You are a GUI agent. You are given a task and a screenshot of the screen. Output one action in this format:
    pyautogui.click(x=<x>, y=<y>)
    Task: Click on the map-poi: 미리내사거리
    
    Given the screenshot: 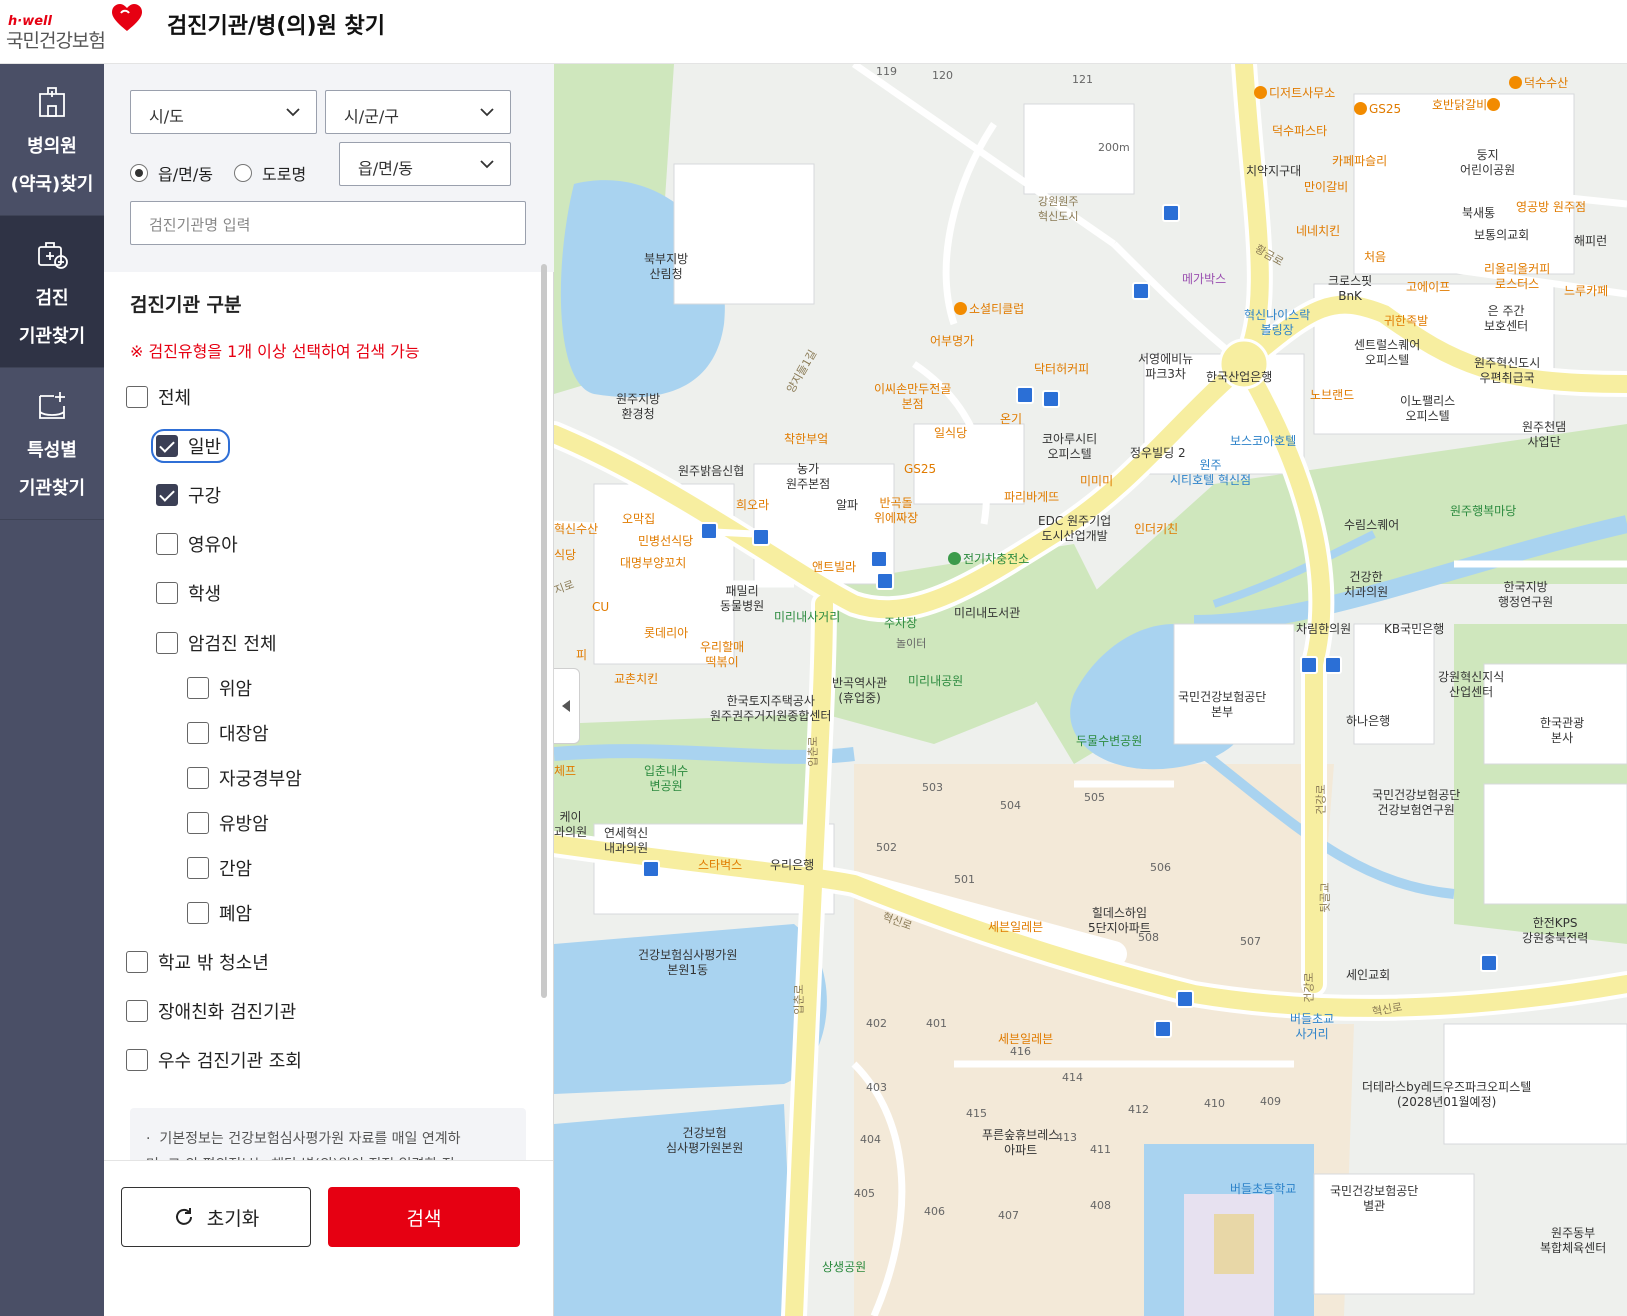 What is the action you would take?
    pyautogui.click(x=807, y=617)
    